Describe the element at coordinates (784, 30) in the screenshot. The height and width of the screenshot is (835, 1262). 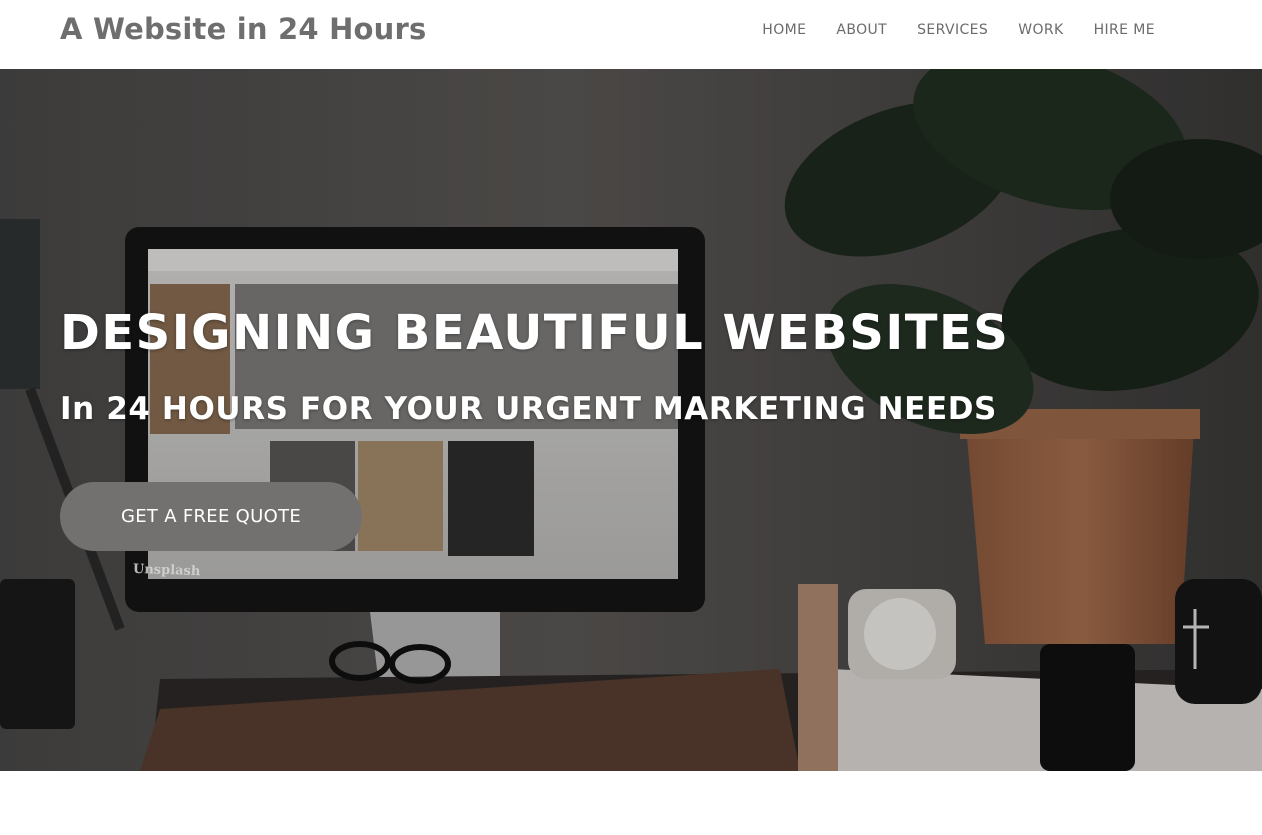
I see `nav-home: HOME` at that location.